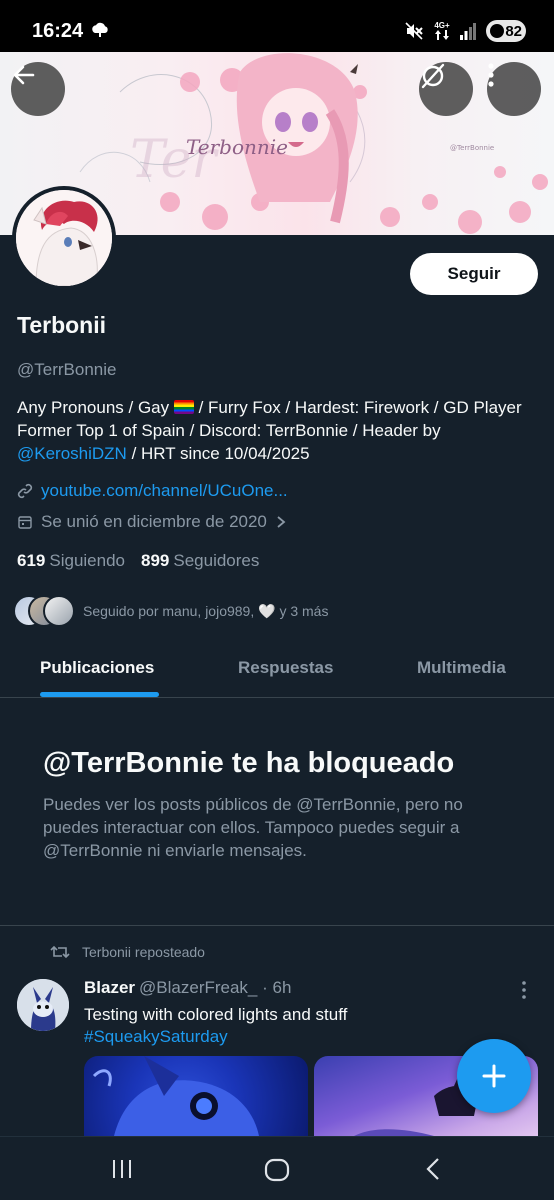 The image size is (554, 1200). I want to click on tweet-author-name: Blazer, so click(109, 987).